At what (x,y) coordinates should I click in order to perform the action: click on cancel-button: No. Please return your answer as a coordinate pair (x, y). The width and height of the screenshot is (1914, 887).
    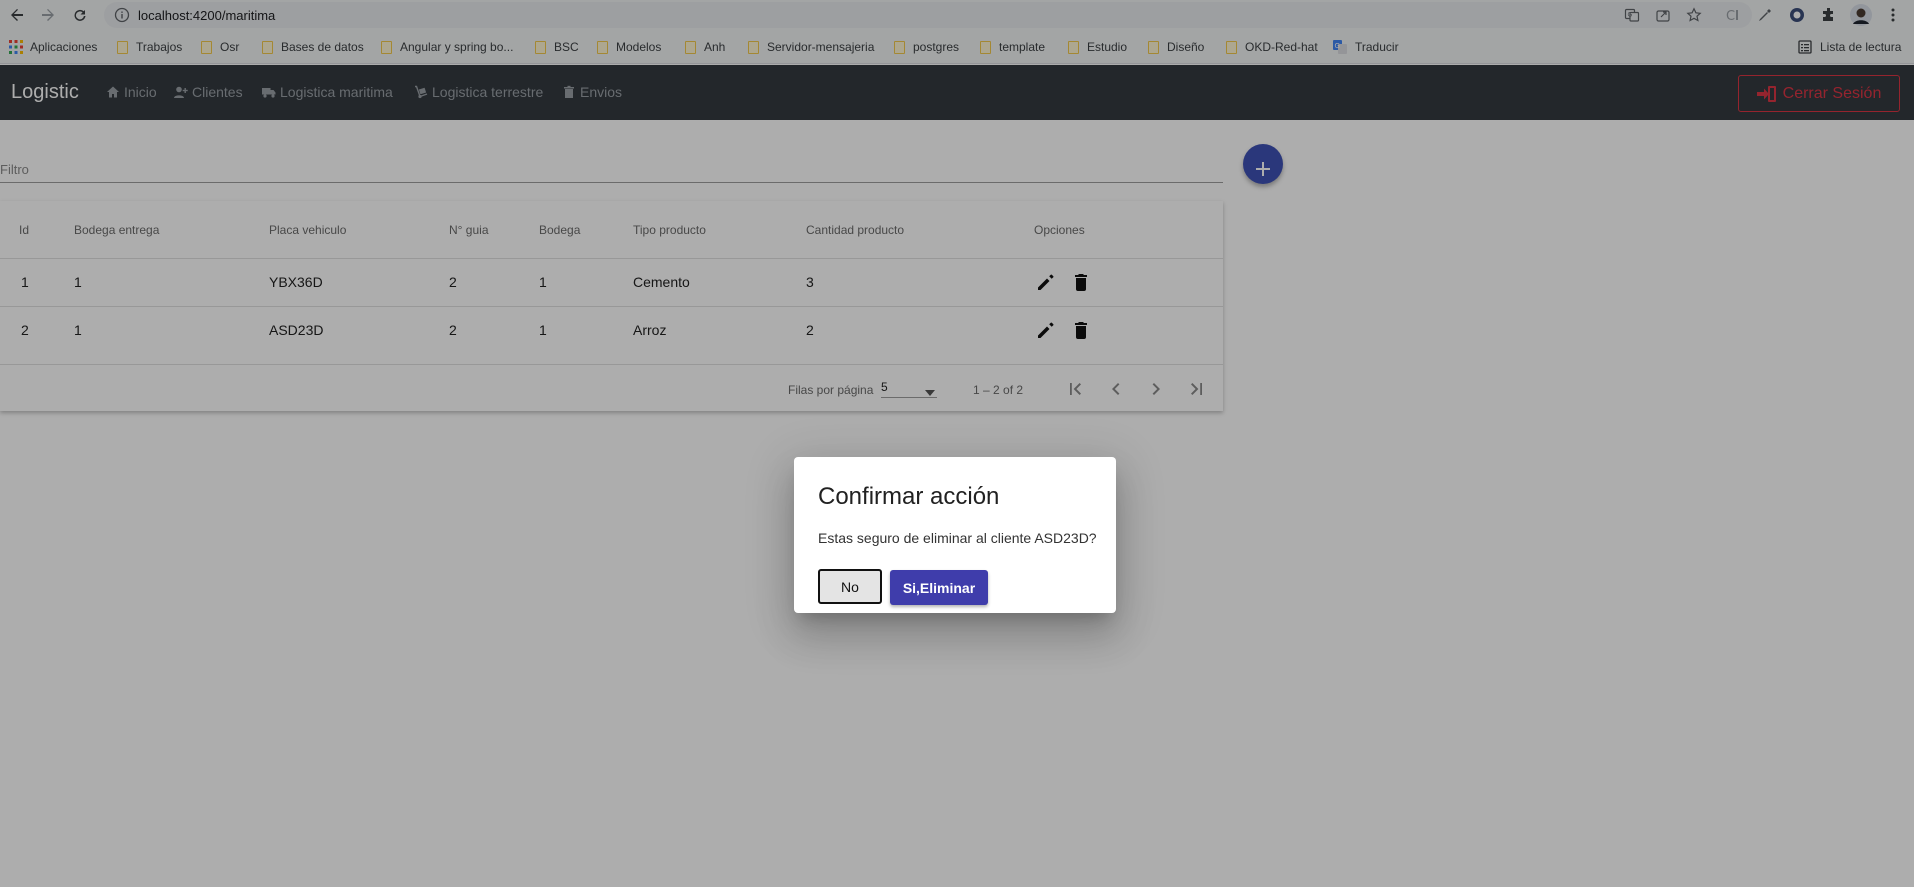
    Looking at the image, I should click on (850, 586).